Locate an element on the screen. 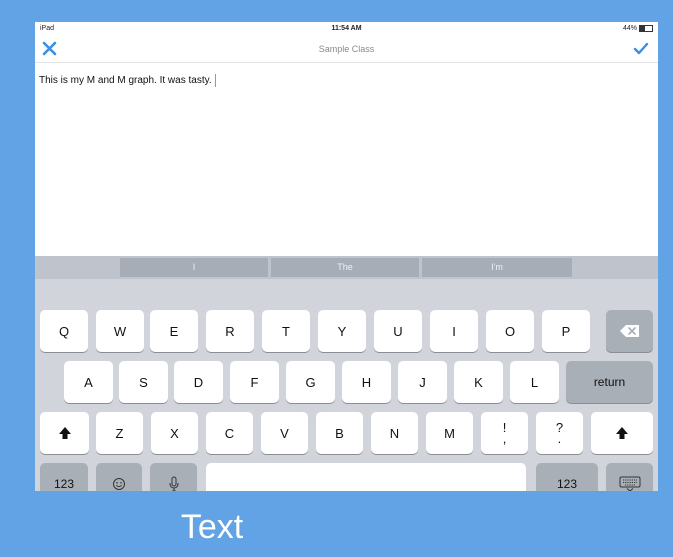 The width and height of the screenshot is (673, 557). text-editor: This is my M and M graph. It was tasty. is located at coordinates (127, 80).